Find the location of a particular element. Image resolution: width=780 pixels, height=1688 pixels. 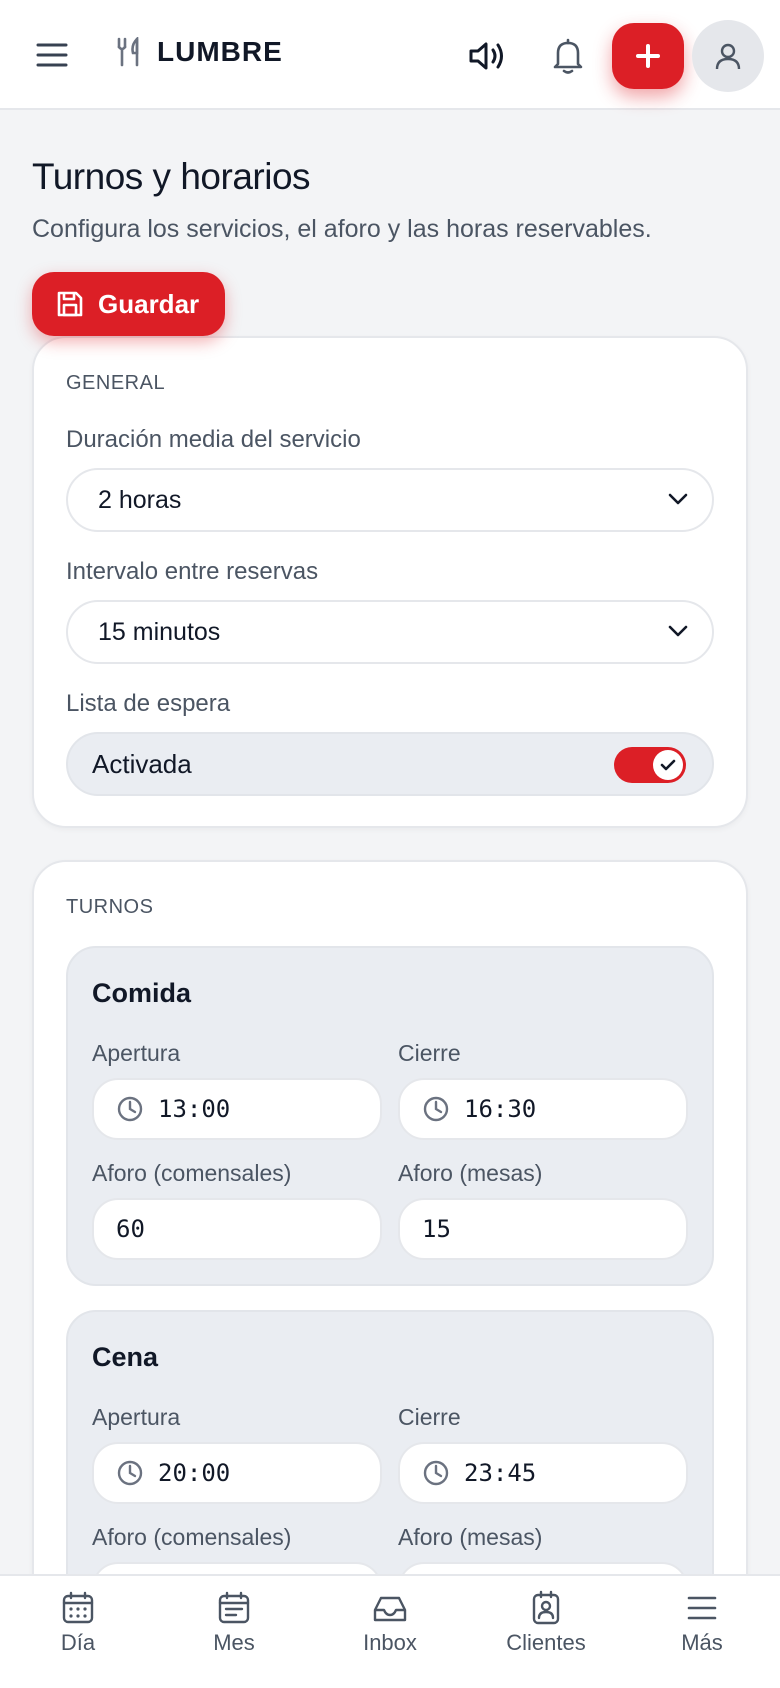

utensils-icon is located at coordinates (128, 52).